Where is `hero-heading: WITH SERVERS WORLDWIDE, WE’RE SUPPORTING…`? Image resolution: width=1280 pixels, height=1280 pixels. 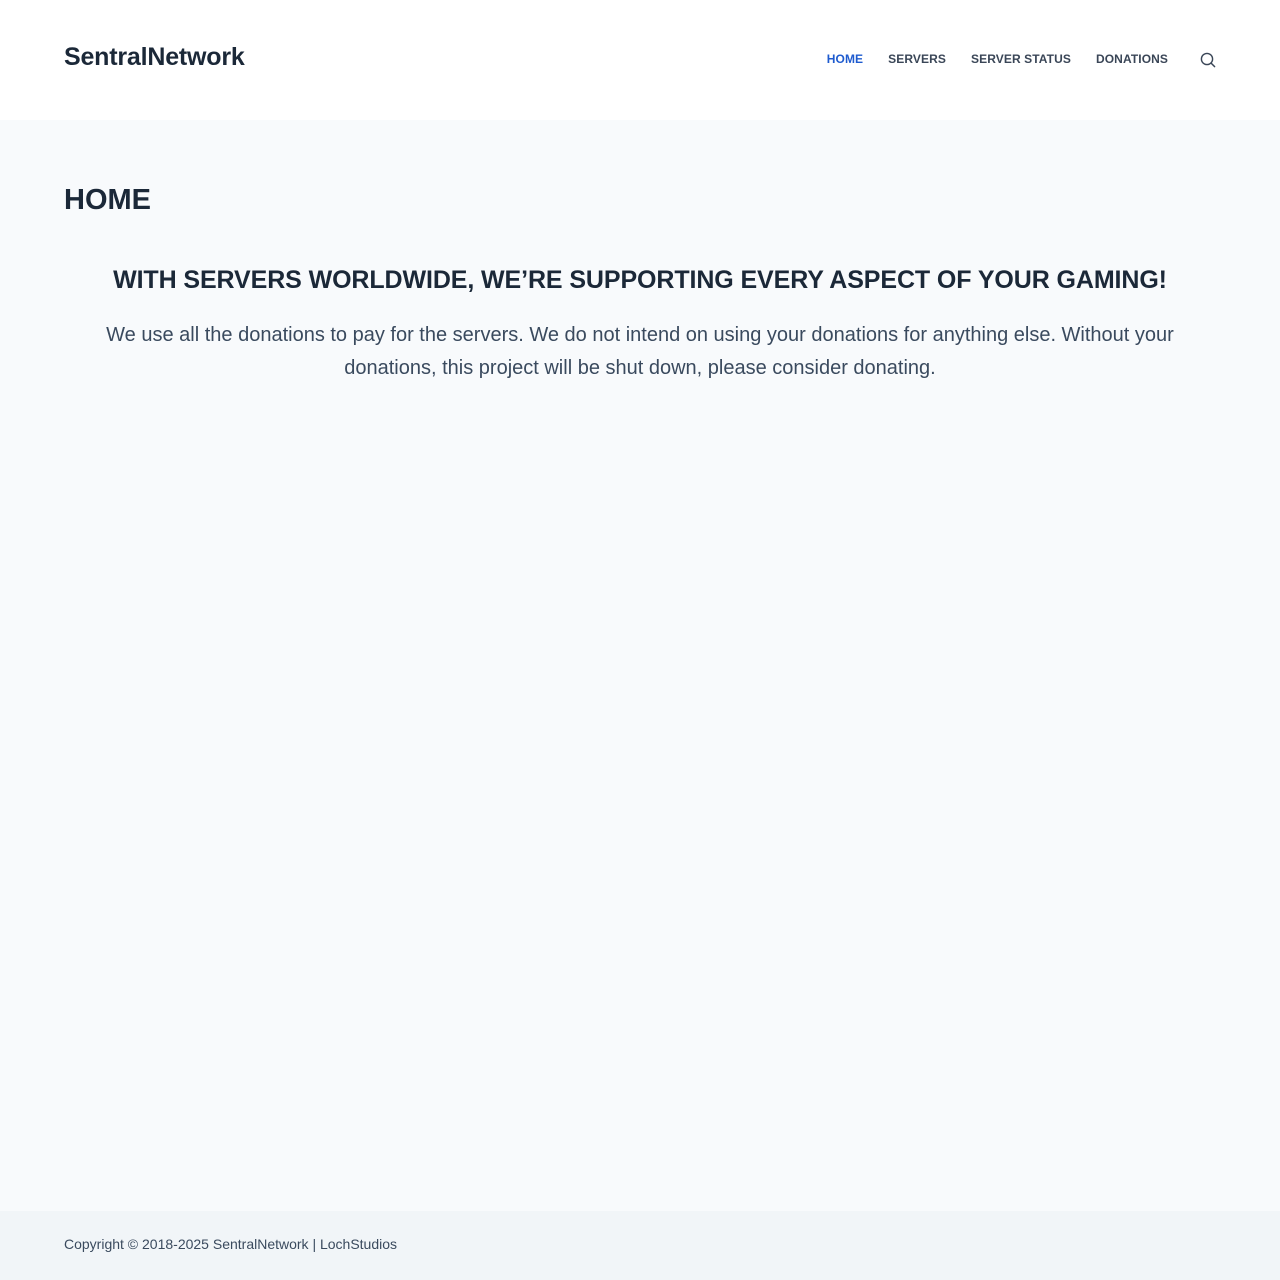
hero-heading: WITH SERVERS WORLDWIDE, WE’RE SUPPORTING… is located at coordinates (640, 280).